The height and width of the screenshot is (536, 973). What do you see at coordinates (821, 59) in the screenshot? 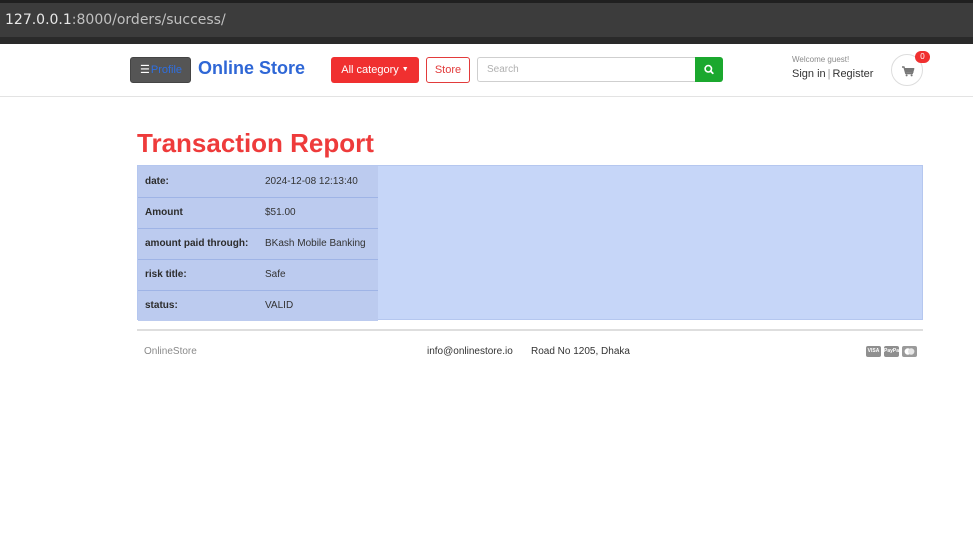
I see `welcome-text: Welcome guest!` at bounding box center [821, 59].